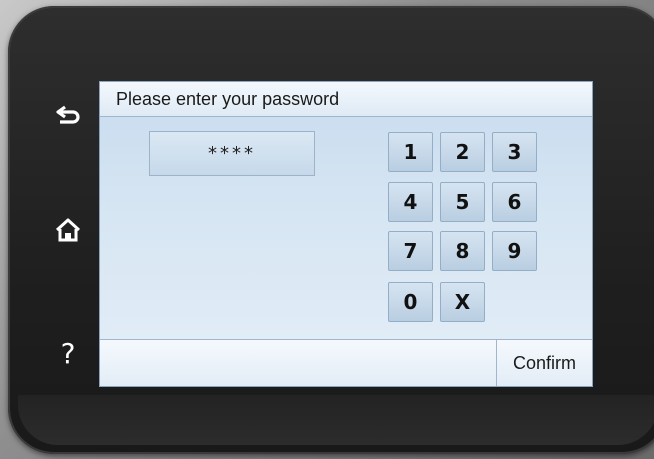 This screenshot has width=654, height=459. I want to click on back-arrow-icon, so click(68, 117).